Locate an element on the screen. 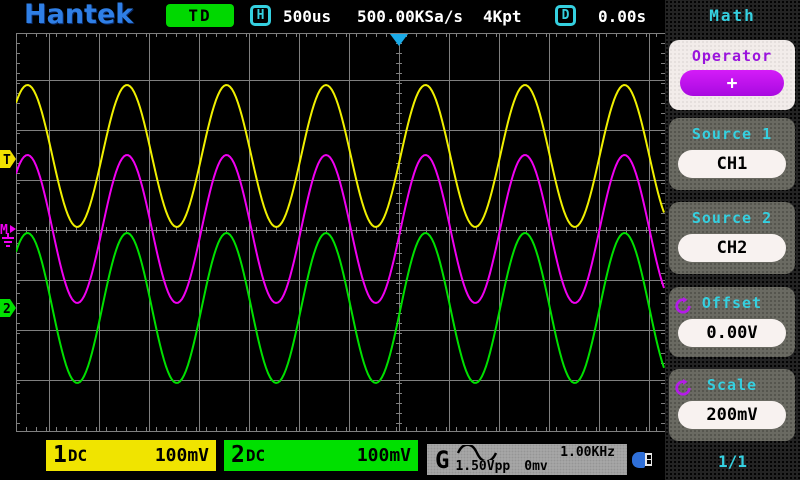 This screenshot has height=480, width=800. generator-label: G is located at coordinates (442, 459).